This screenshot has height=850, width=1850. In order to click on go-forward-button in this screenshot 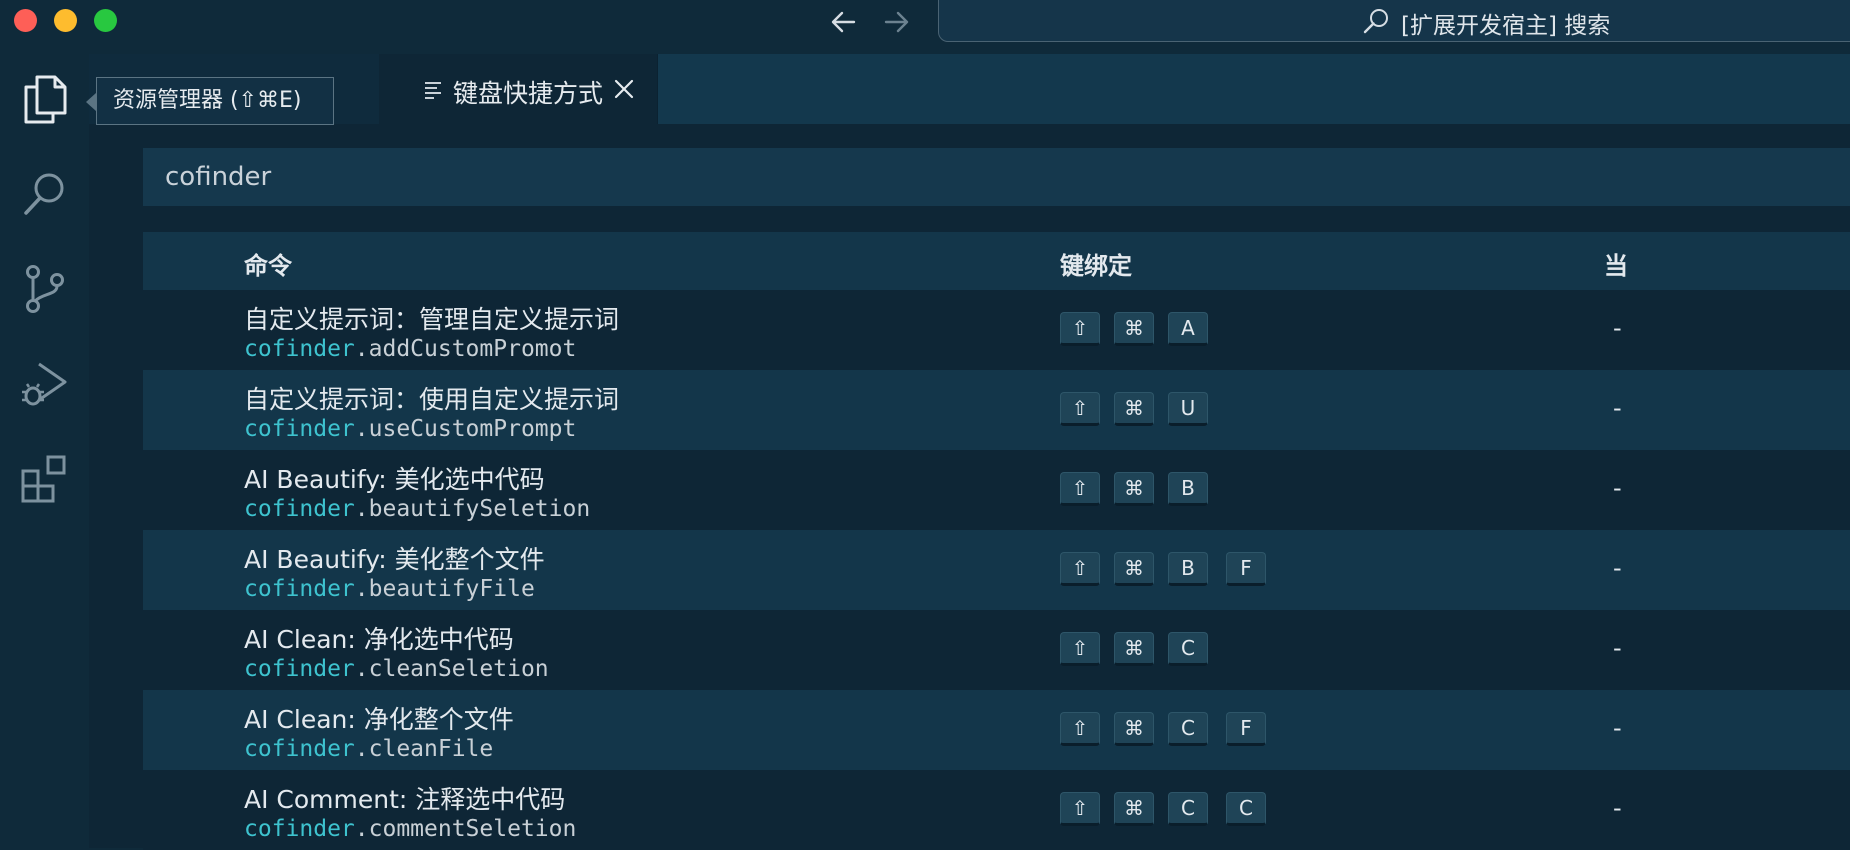, I will do `click(896, 22)`.